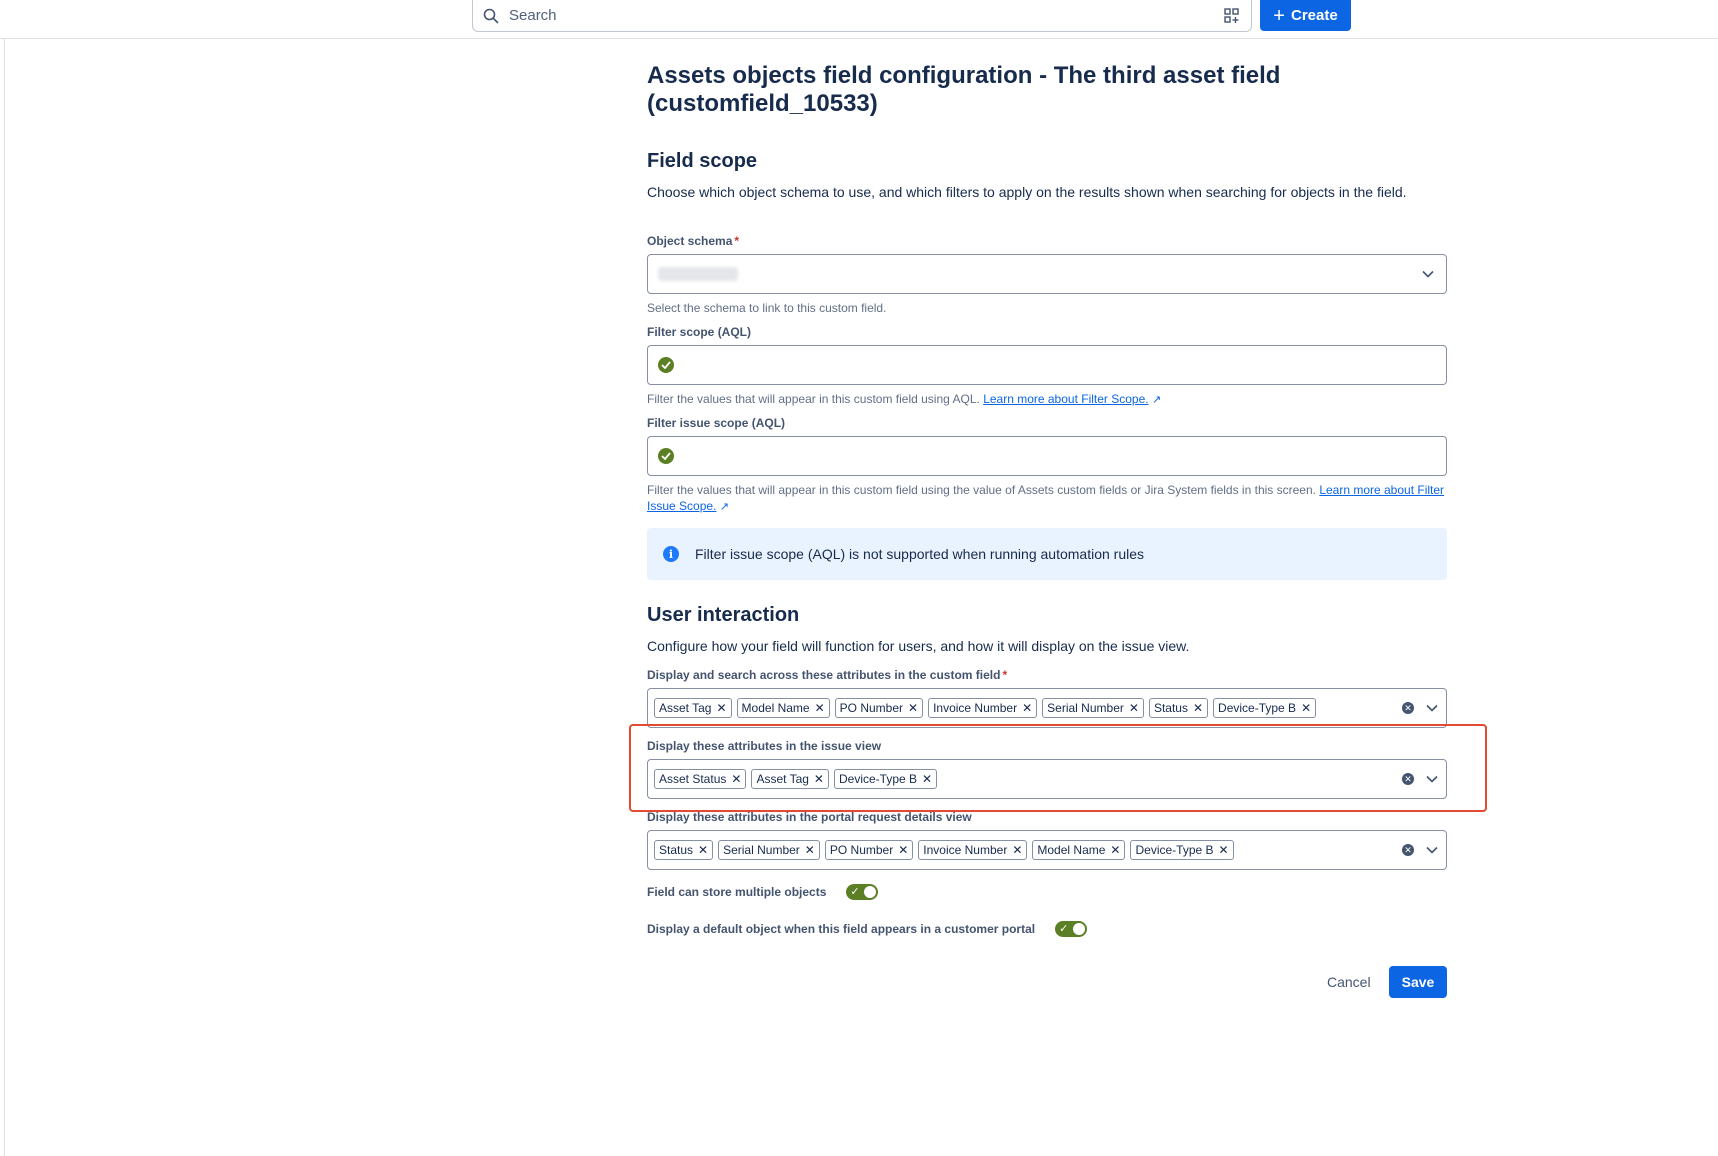 This screenshot has height=1156, width=1718. Describe the element at coordinates (690, 241) in the screenshot. I see `object-schema-label-text: Object schema` at that location.